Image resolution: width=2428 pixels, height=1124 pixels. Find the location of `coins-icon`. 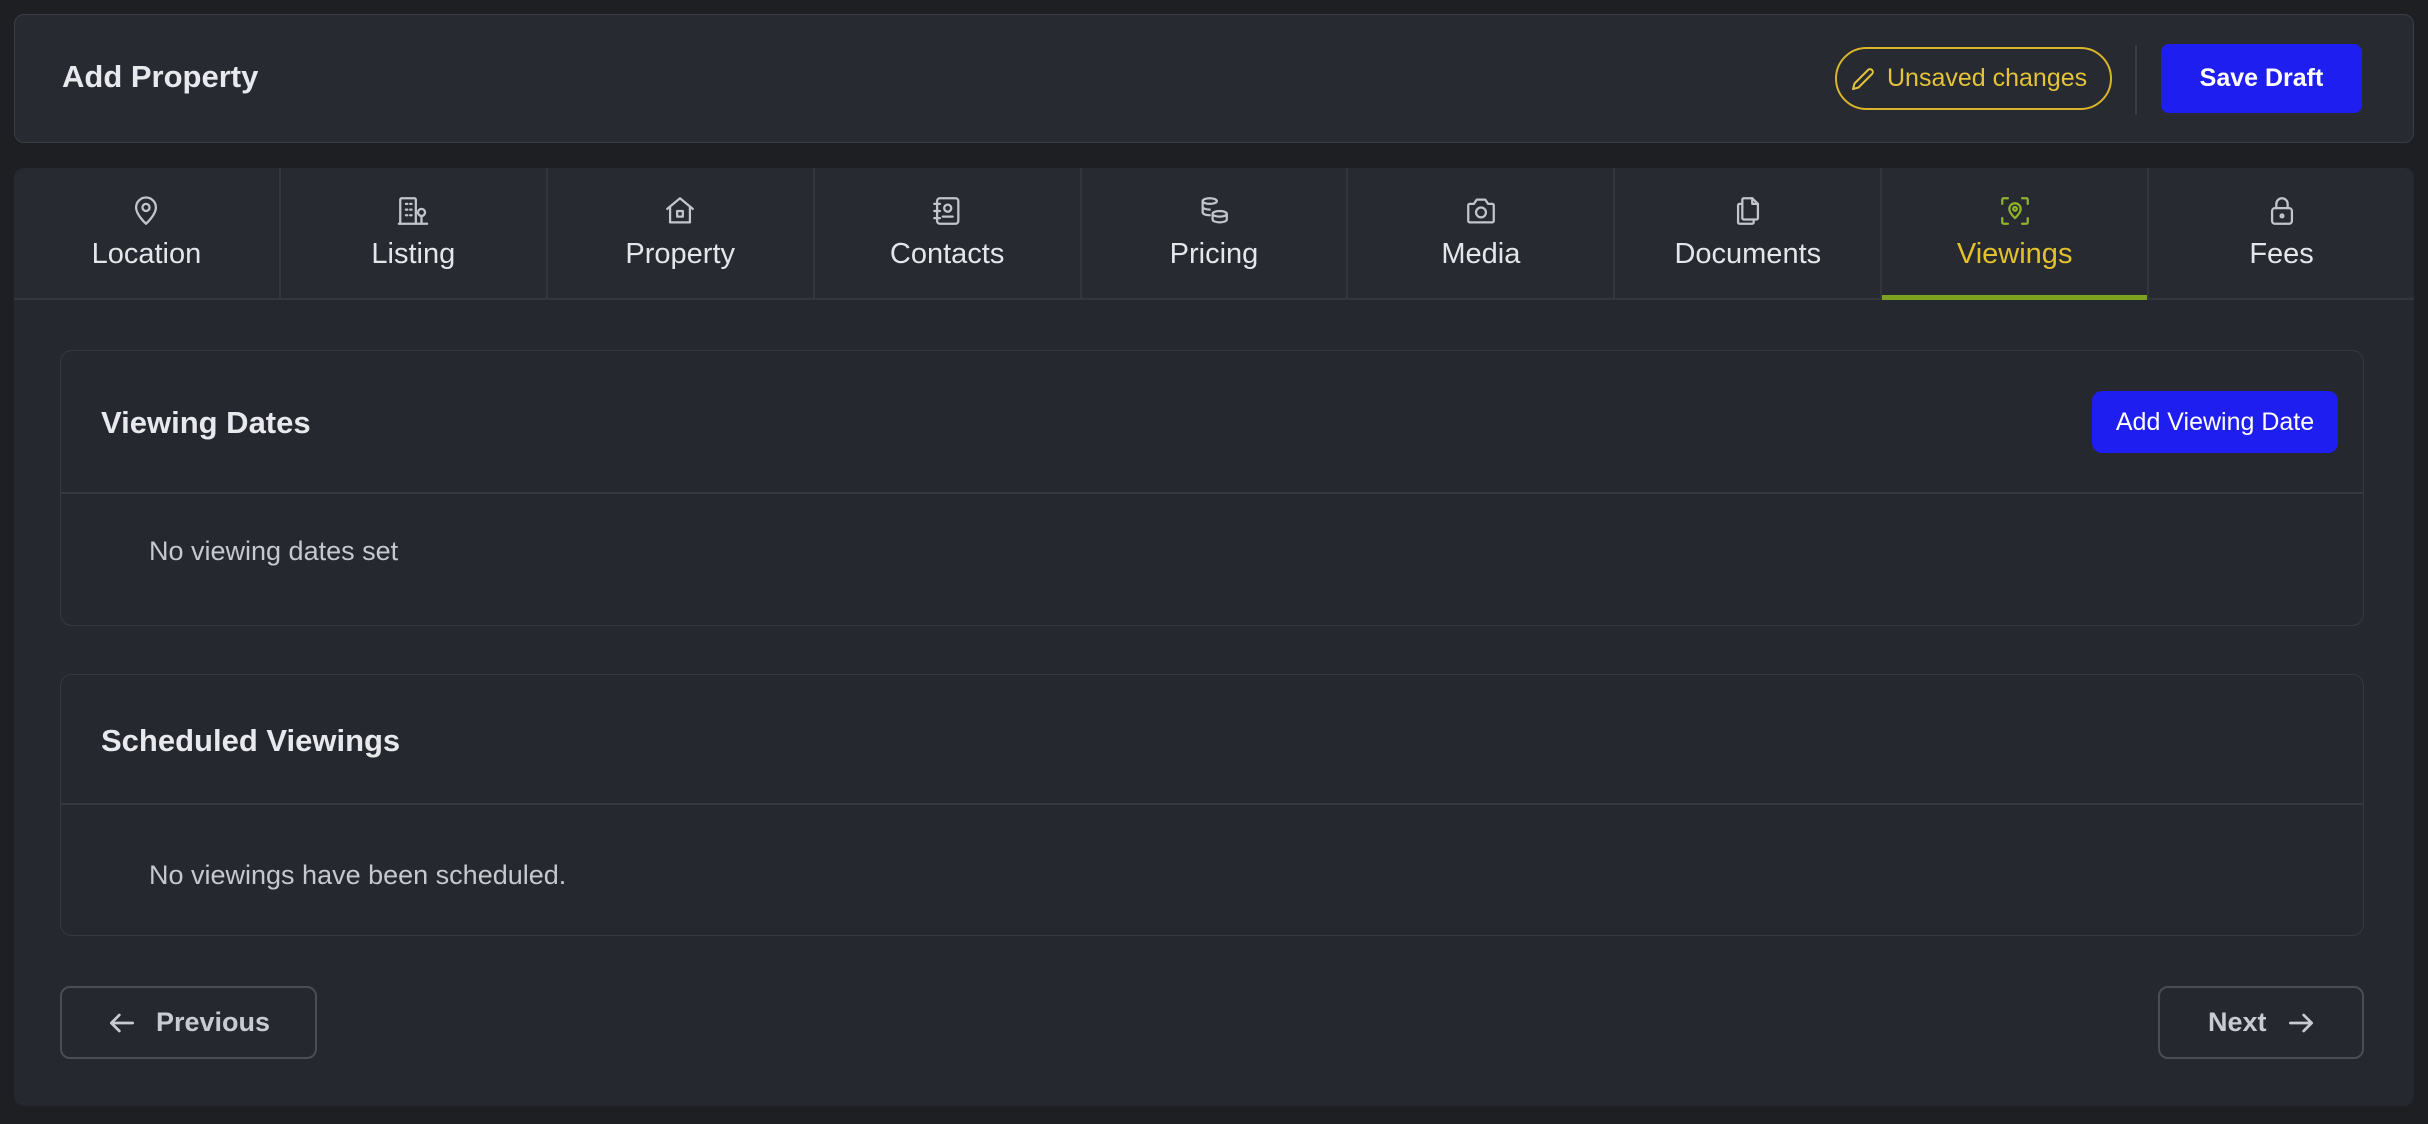

coins-icon is located at coordinates (1214, 210).